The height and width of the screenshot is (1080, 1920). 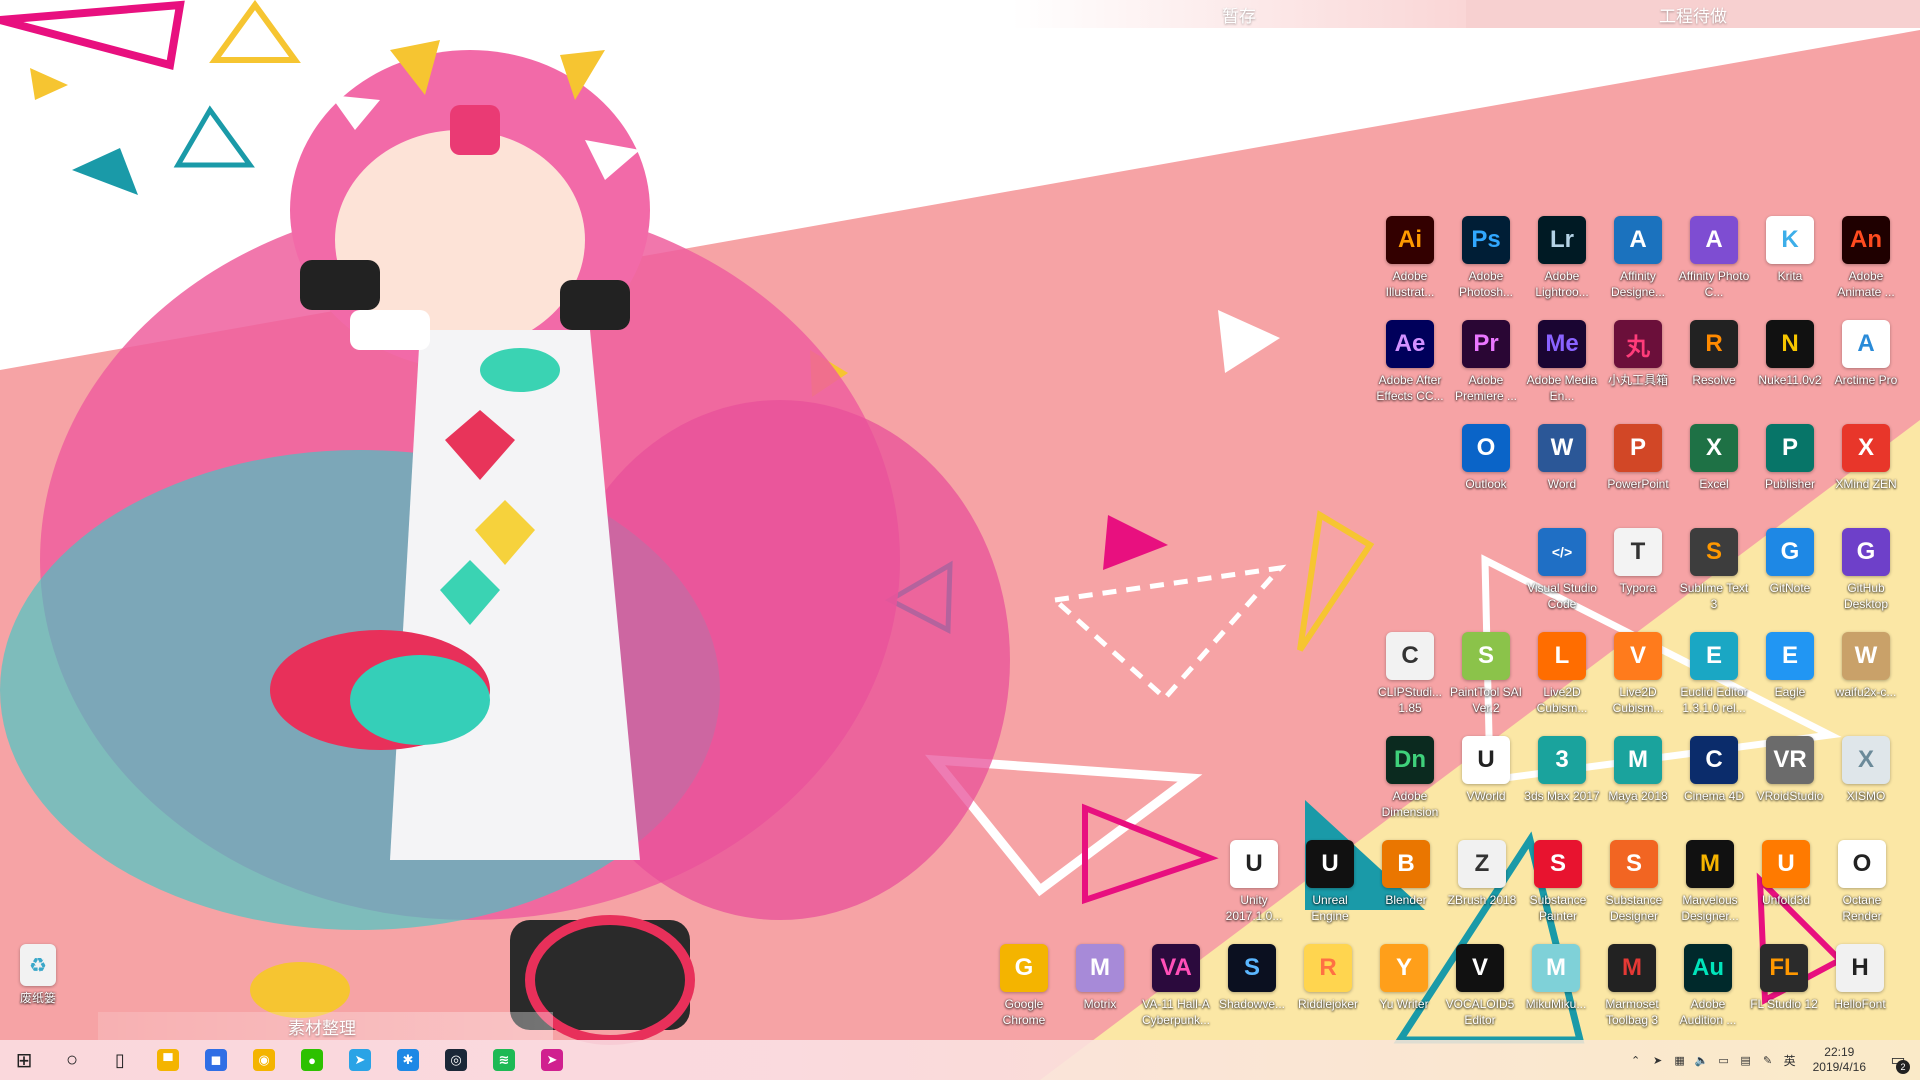 What do you see at coordinates (312, 1060) in the screenshot?
I see `taskbar-wechat-button: ●` at bounding box center [312, 1060].